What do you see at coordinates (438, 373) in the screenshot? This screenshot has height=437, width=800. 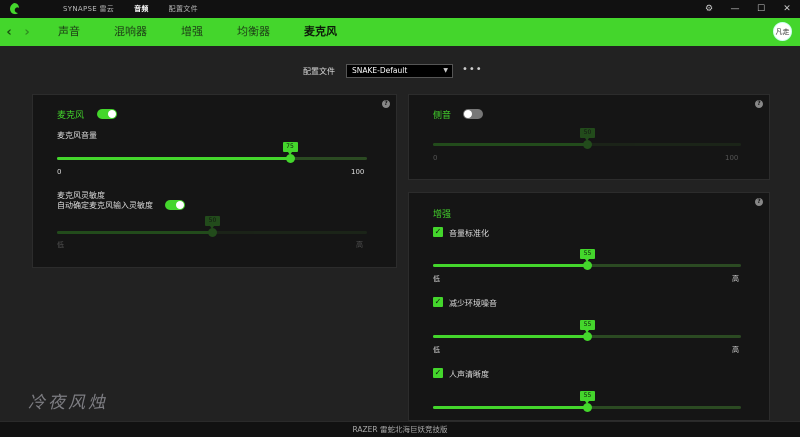 I see `voice-clarity-checkbox: ✓` at bounding box center [438, 373].